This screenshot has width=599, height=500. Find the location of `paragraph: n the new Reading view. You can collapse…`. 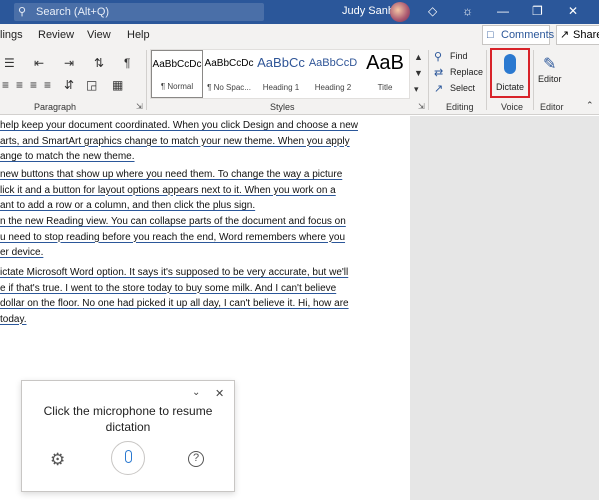

paragraph: n the new Reading view. You can collapse… is located at coordinates (173, 237).